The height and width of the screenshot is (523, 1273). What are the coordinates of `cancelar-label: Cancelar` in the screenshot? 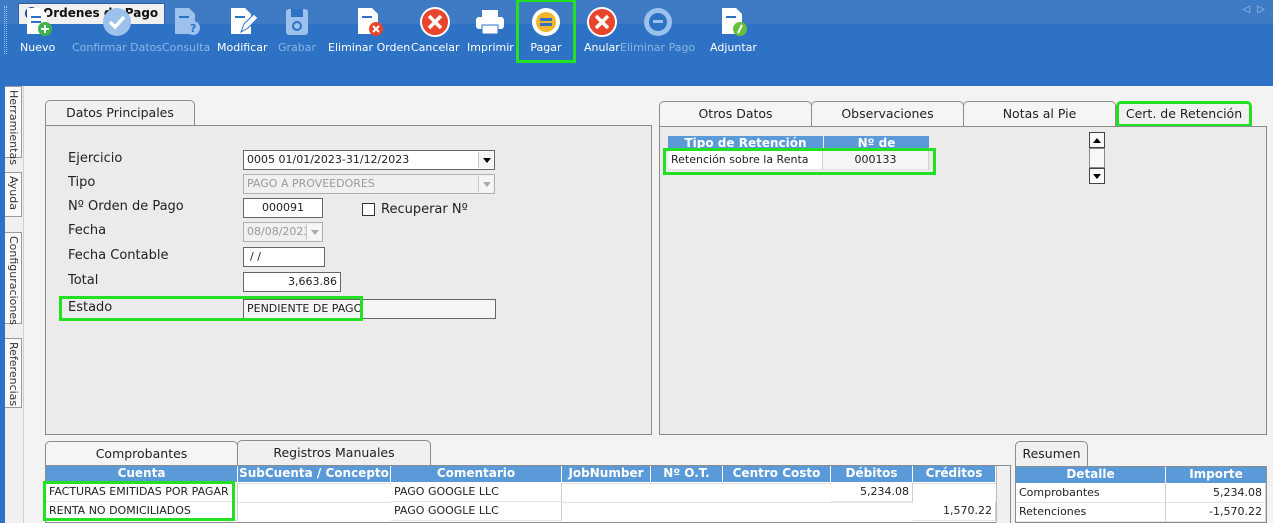 It's located at (435, 47).